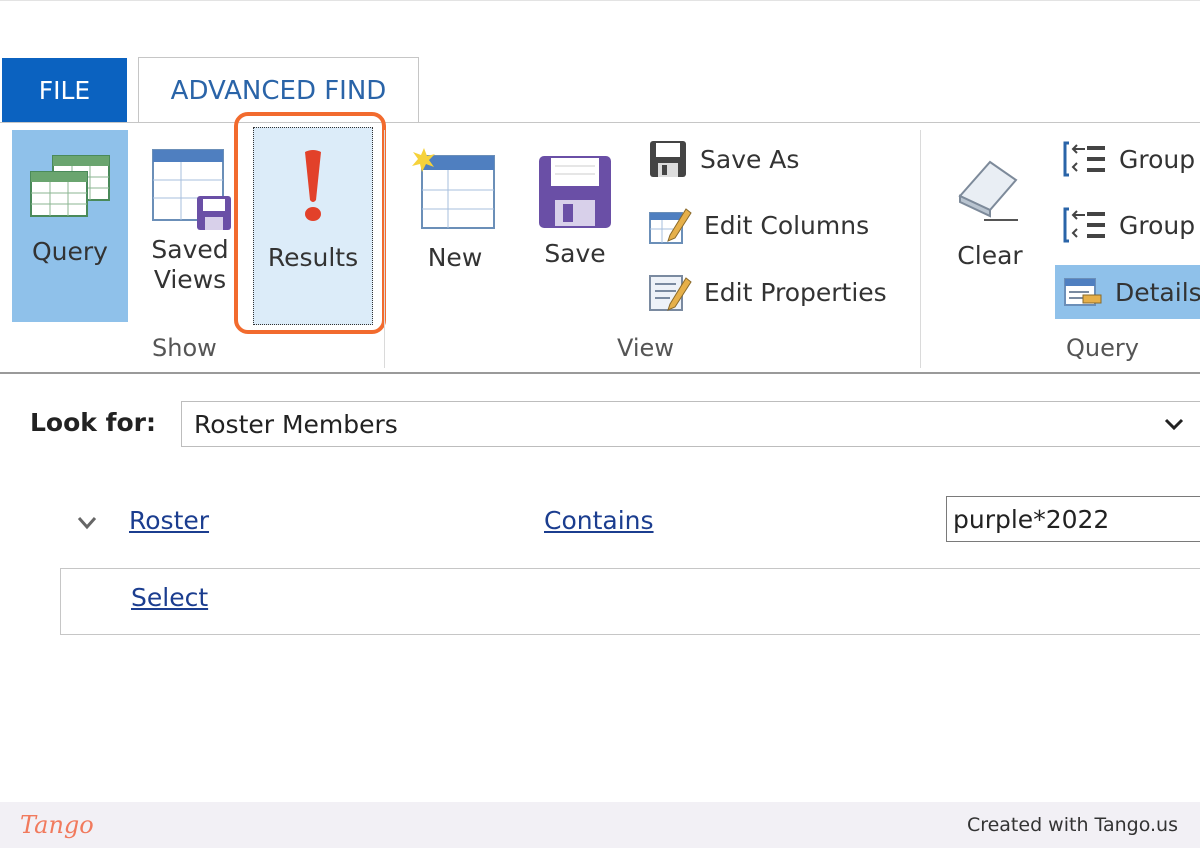  I want to click on query-table-icon, so click(70, 186).